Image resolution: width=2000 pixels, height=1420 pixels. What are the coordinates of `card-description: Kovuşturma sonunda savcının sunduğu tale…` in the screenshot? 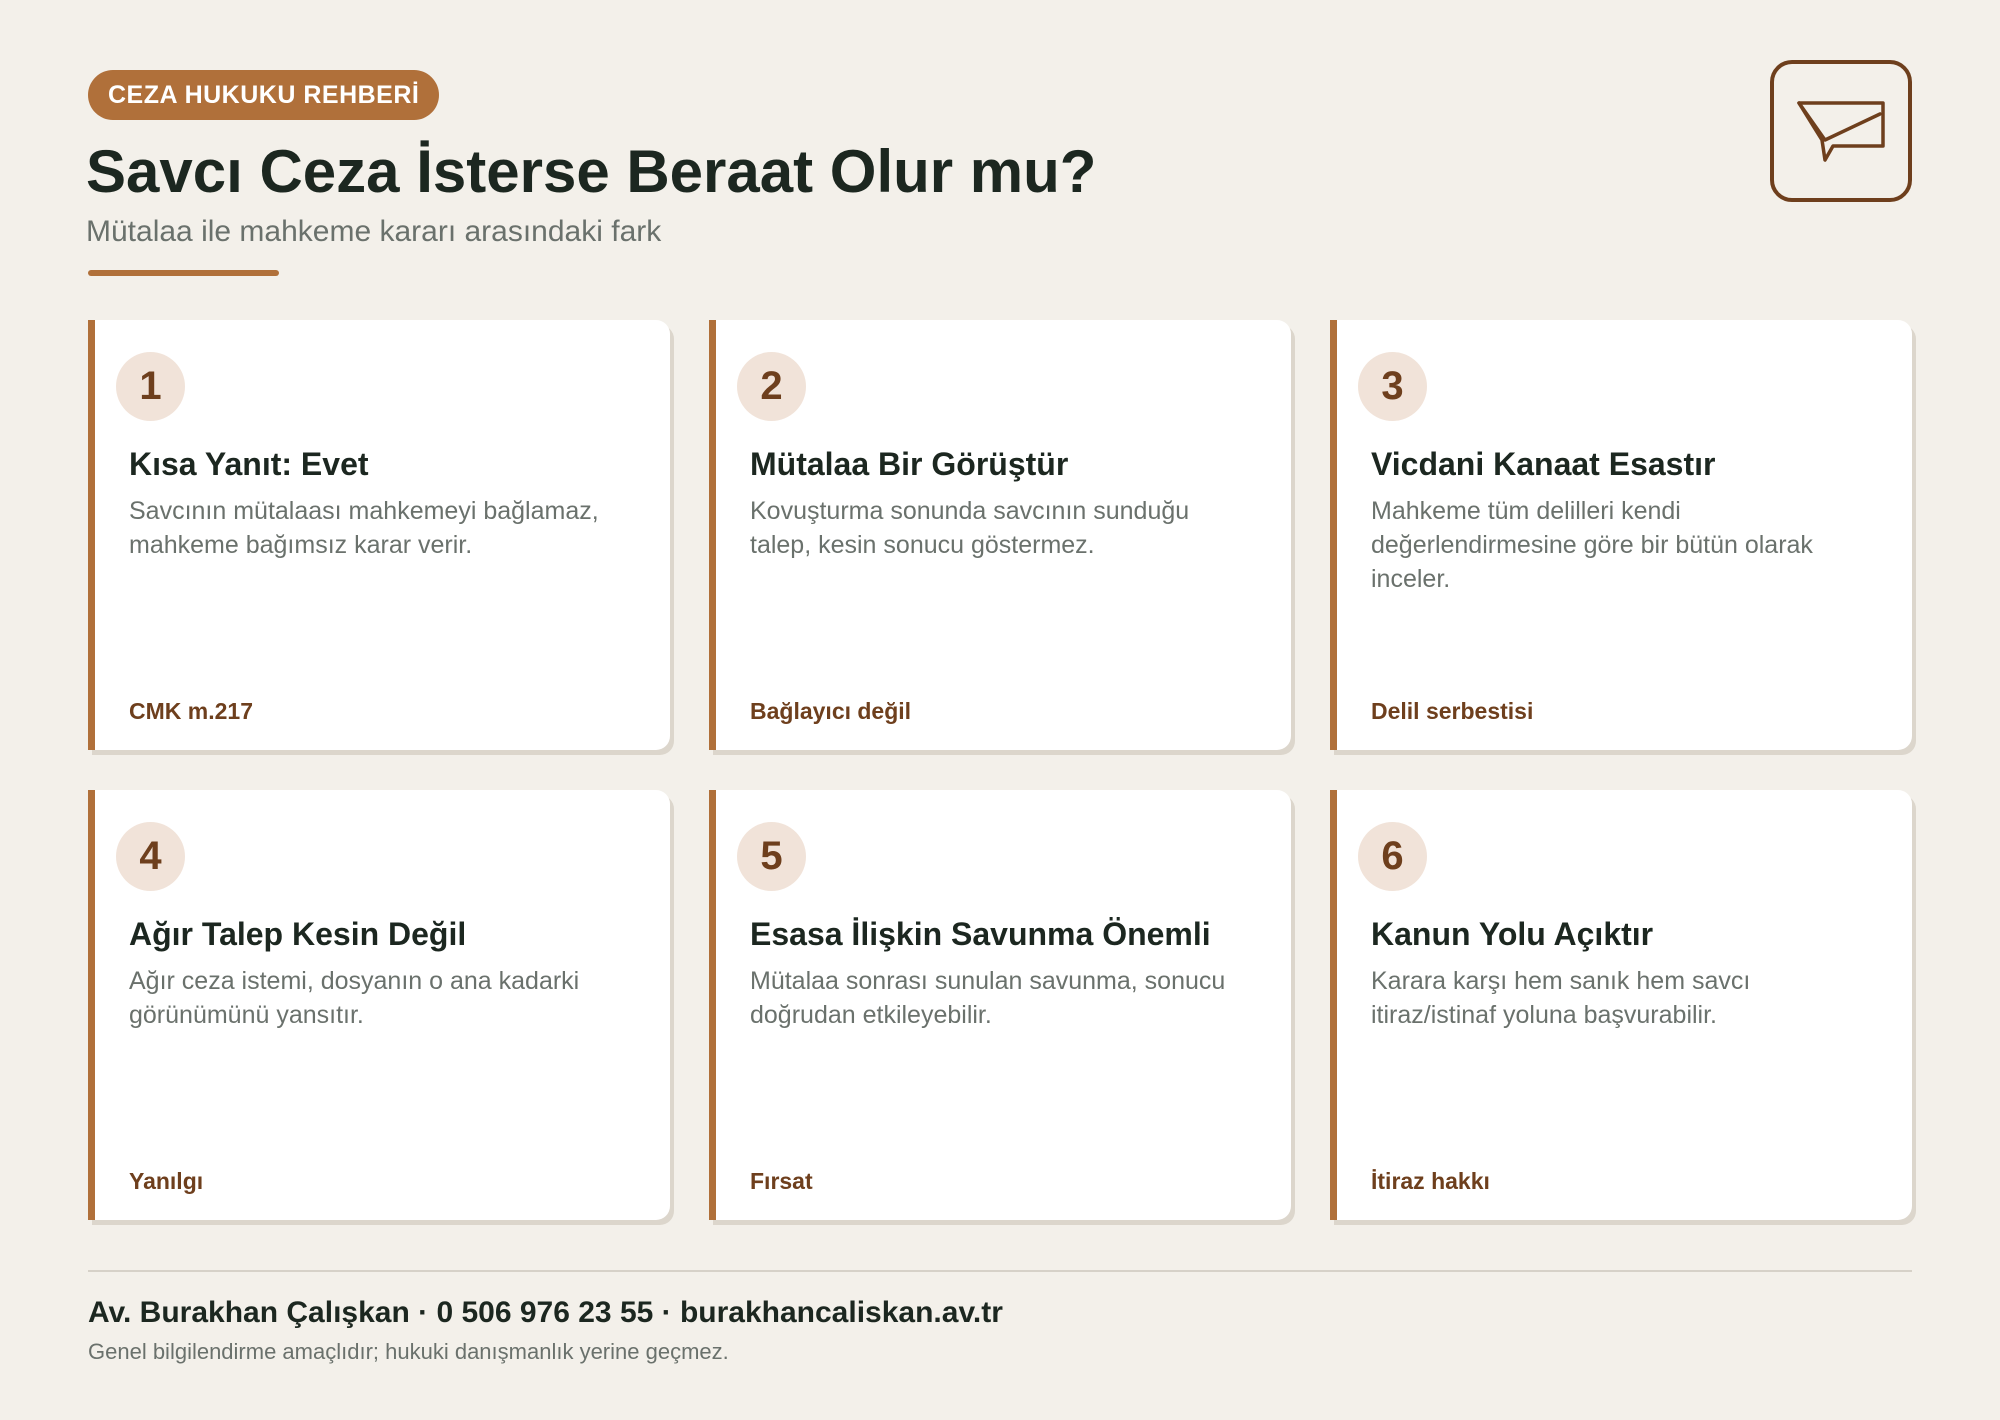 It's located at (970, 528).